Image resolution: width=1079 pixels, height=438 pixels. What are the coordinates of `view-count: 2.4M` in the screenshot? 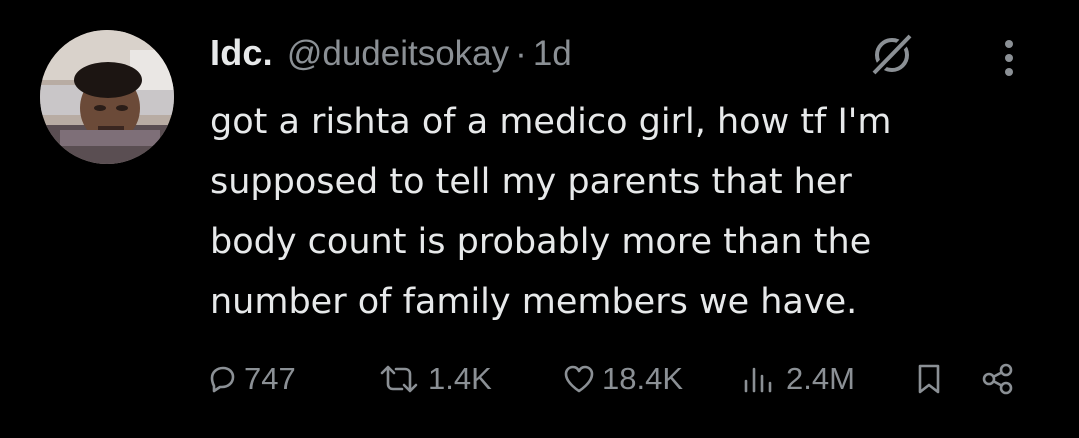 It's located at (820, 378).